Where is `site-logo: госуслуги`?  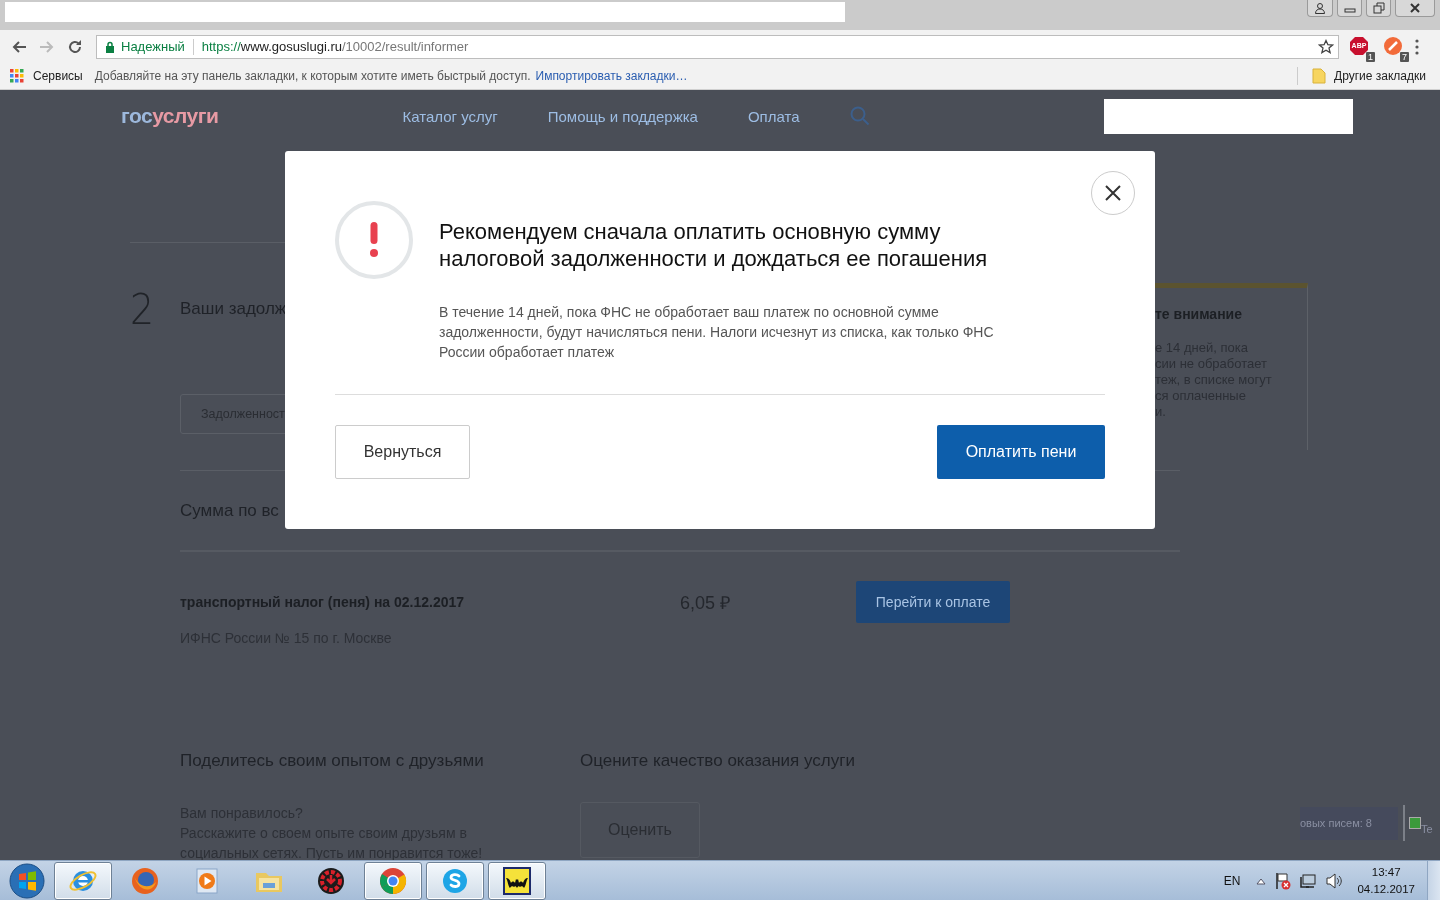
site-logo: госуслуги is located at coordinates (170, 116).